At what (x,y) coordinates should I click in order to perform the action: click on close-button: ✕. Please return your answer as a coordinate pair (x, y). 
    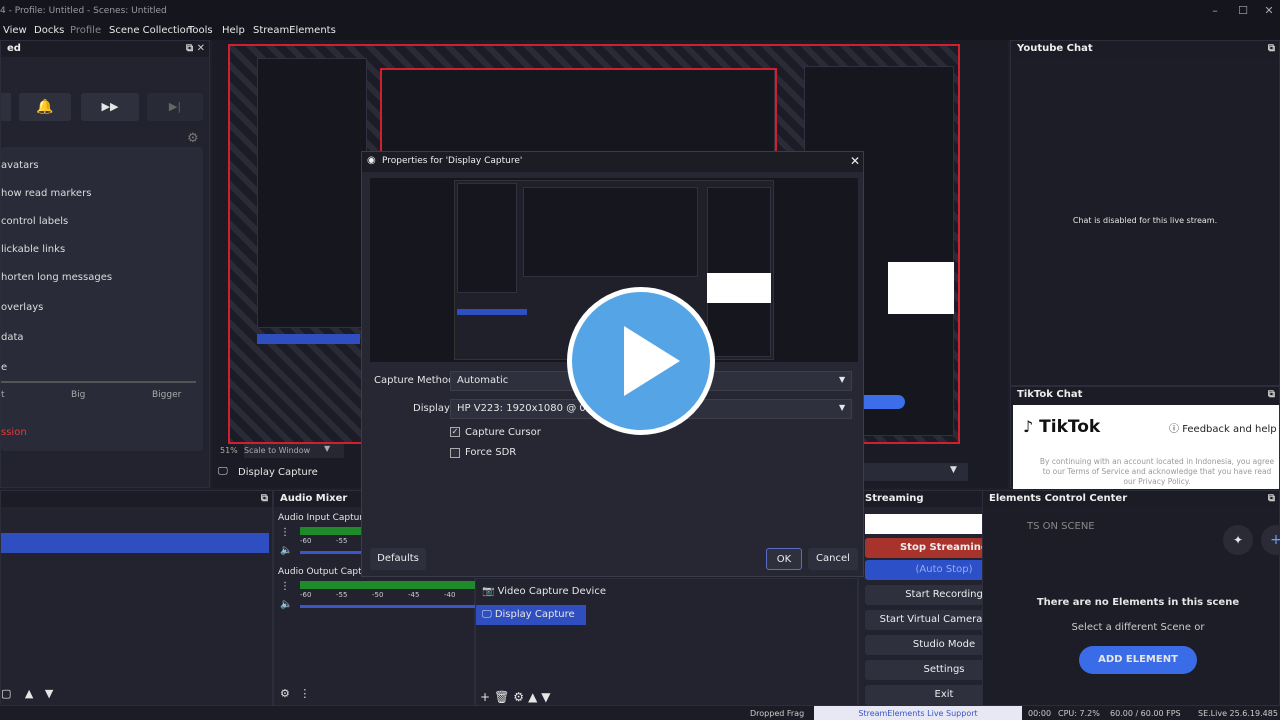
    Looking at the image, I should click on (1269, 11).